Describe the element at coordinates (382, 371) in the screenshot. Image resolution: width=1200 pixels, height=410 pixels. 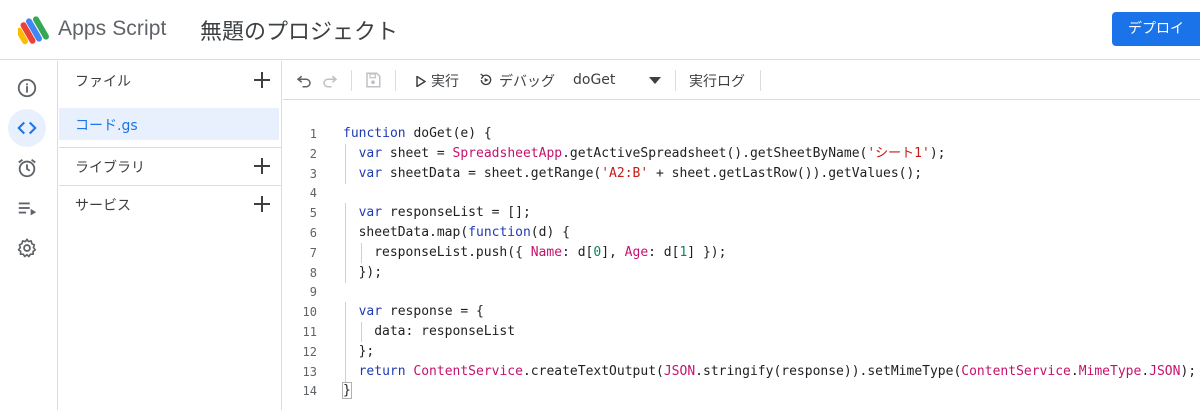
I see `code-token: return` at that location.